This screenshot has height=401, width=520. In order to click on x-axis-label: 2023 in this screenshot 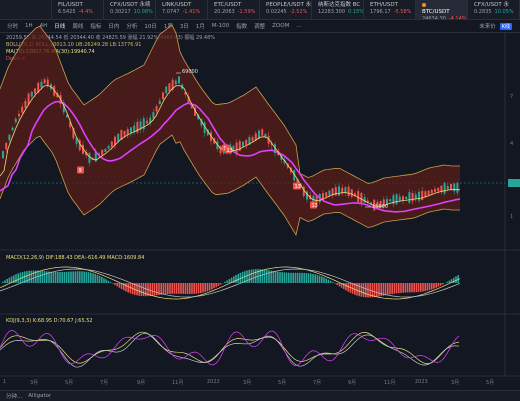, I will do `click(421, 382)`.